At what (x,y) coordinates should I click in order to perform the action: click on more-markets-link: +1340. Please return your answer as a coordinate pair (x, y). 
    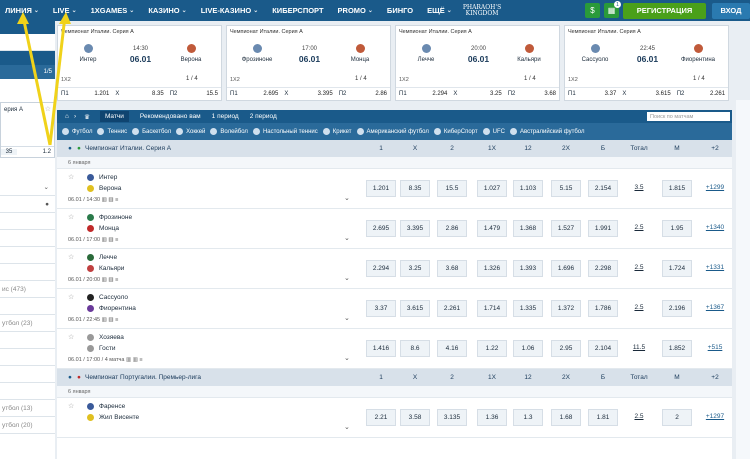
    Looking at the image, I should click on (715, 227).